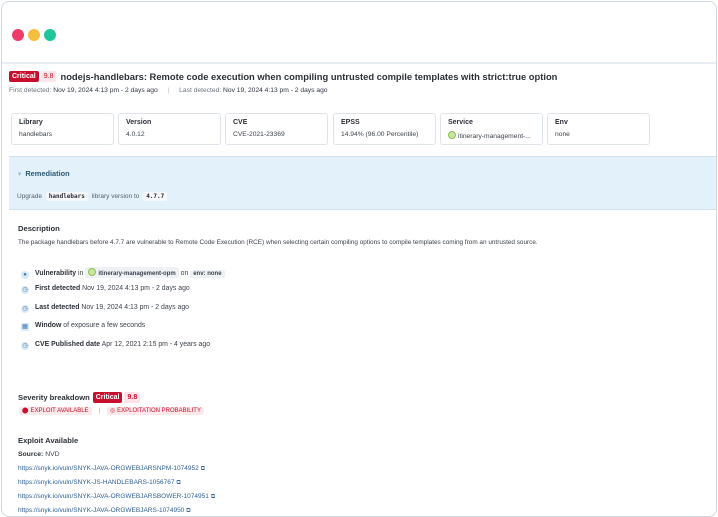  What do you see at coordinates (31, 122) in the screenshot?
I see `card-label: Library` at bounding box center [31, 122].